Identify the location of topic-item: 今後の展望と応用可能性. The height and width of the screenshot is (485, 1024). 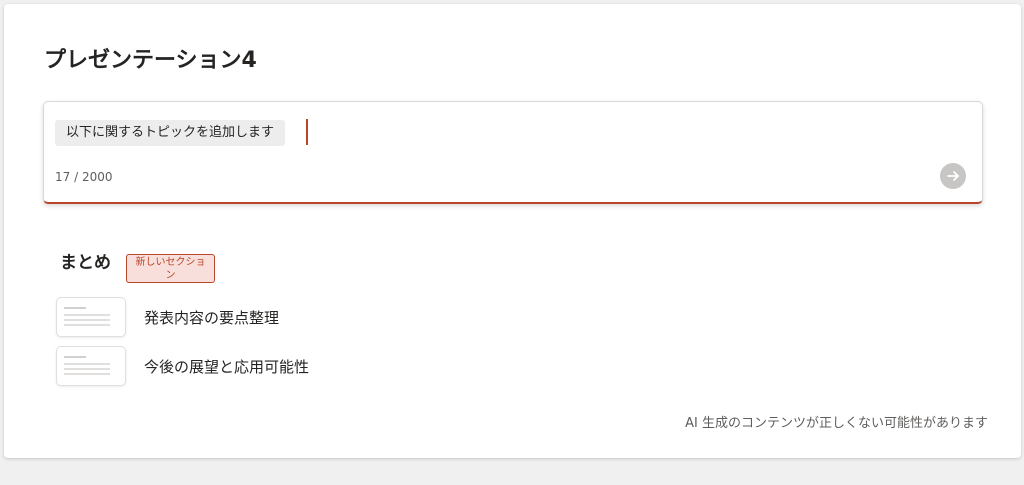
(256, 366).